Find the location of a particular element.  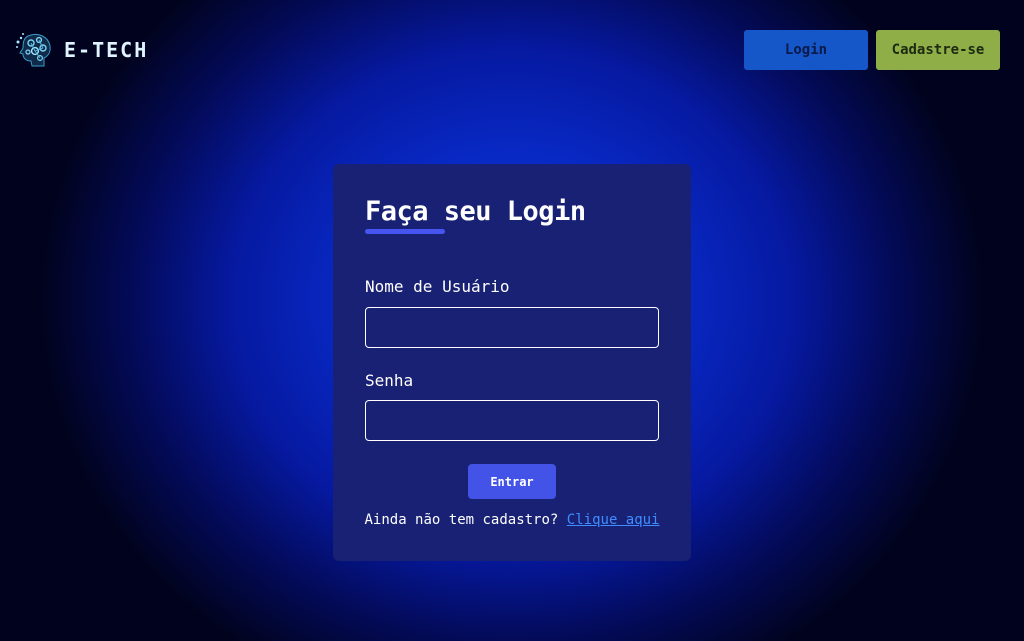

brand-logo: E-TECH is located at coordinates (81, 50).